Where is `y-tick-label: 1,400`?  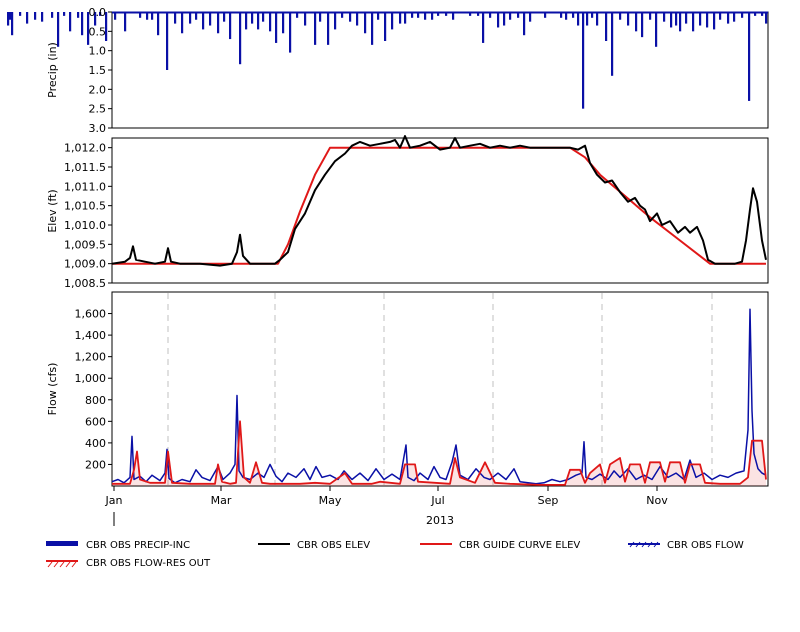
y-tick-label: 1,400 is located at coordinates (91, 335).